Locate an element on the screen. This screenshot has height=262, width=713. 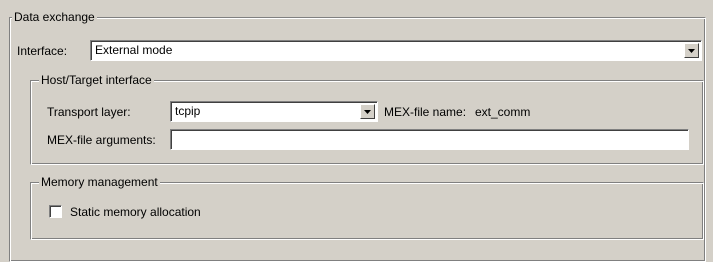
mex-file-name-label: MEX-file name: is located at coordinates (425, 112).